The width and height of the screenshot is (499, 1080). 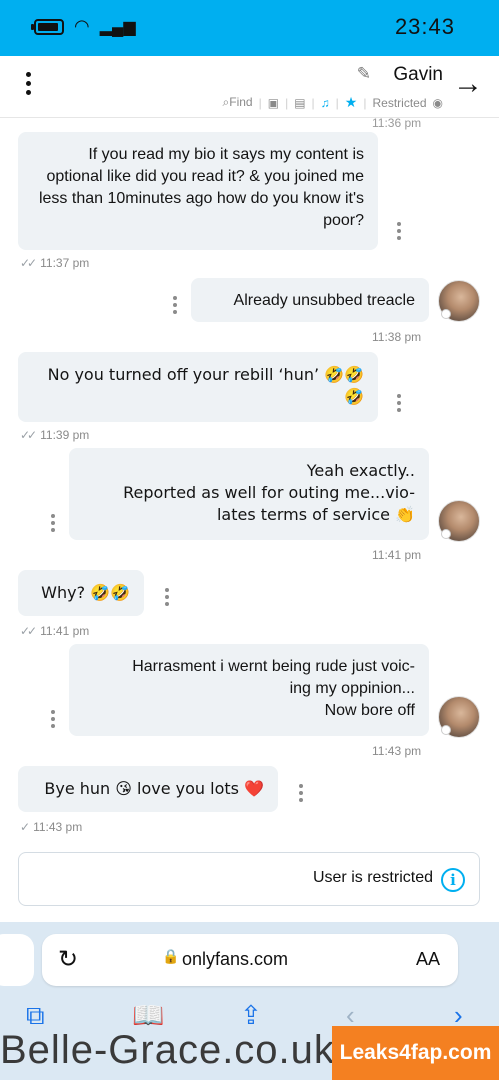 What do you see at coordinates (273, 103) in the screenshot?
I see `media-icon: ▣` at bounding box center [273, 103].